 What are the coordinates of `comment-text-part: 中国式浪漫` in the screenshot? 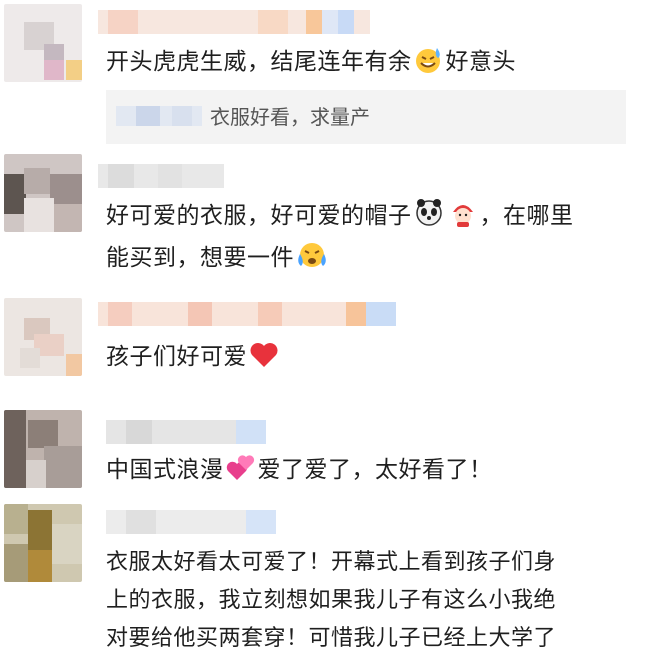 It's located at (165, 470).